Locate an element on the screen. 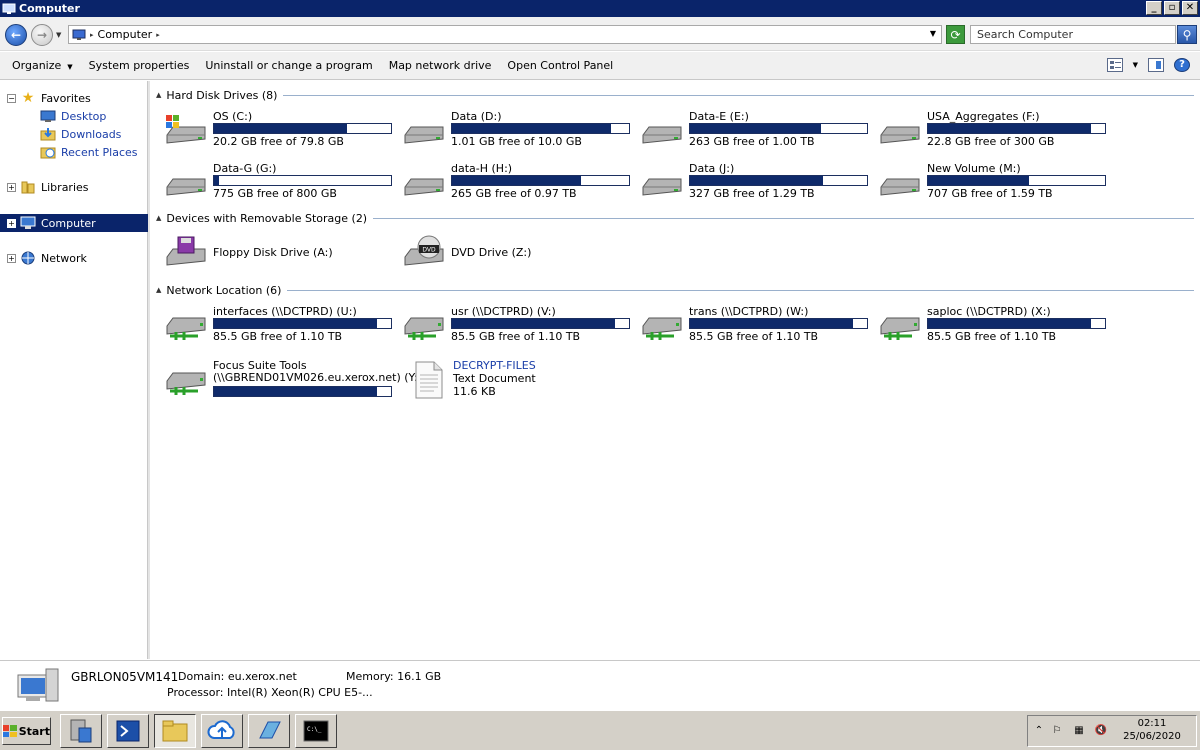  libraries-icon is located at coordinates (28, 187).